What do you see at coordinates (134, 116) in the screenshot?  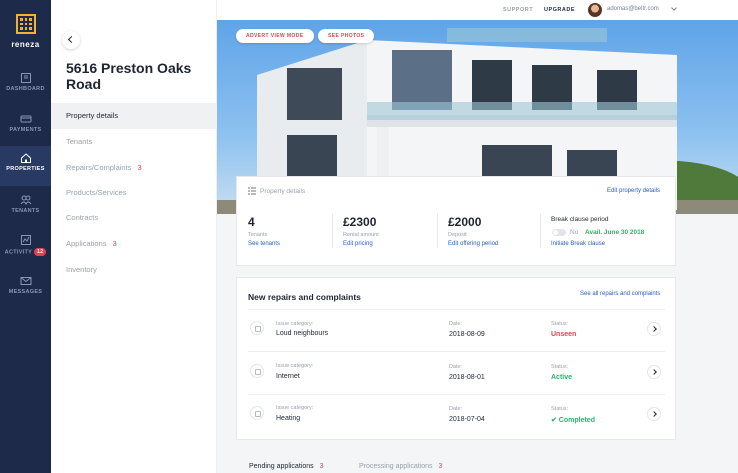 I see `sidebar-item-property-details: Property details` at bounding box center [134, 116].